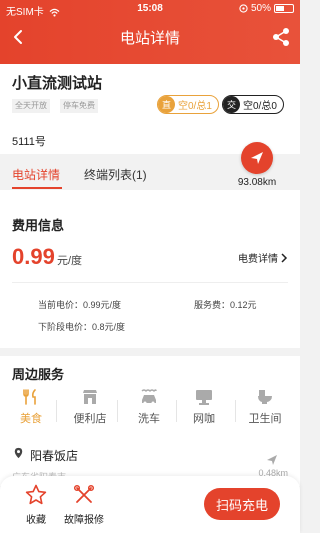 This screenshot has width=320, height=533. Describe the element at coordinates (243, 8) in the screenshot. I see `location-lock-icon` at that location.